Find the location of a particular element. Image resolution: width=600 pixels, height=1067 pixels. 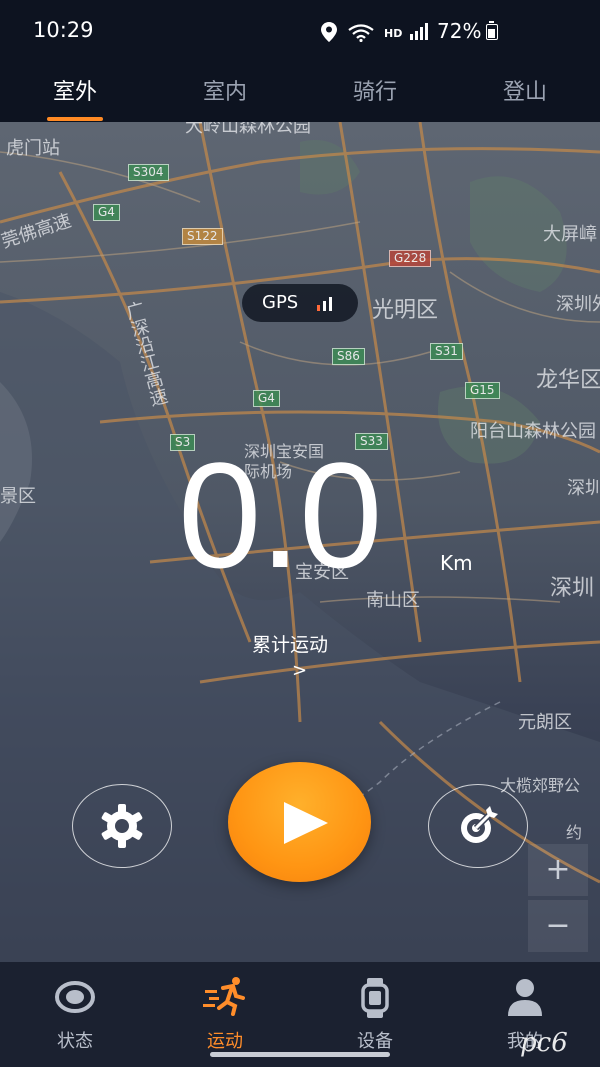

road-badge: G15 is located at coordinates (482, 390).